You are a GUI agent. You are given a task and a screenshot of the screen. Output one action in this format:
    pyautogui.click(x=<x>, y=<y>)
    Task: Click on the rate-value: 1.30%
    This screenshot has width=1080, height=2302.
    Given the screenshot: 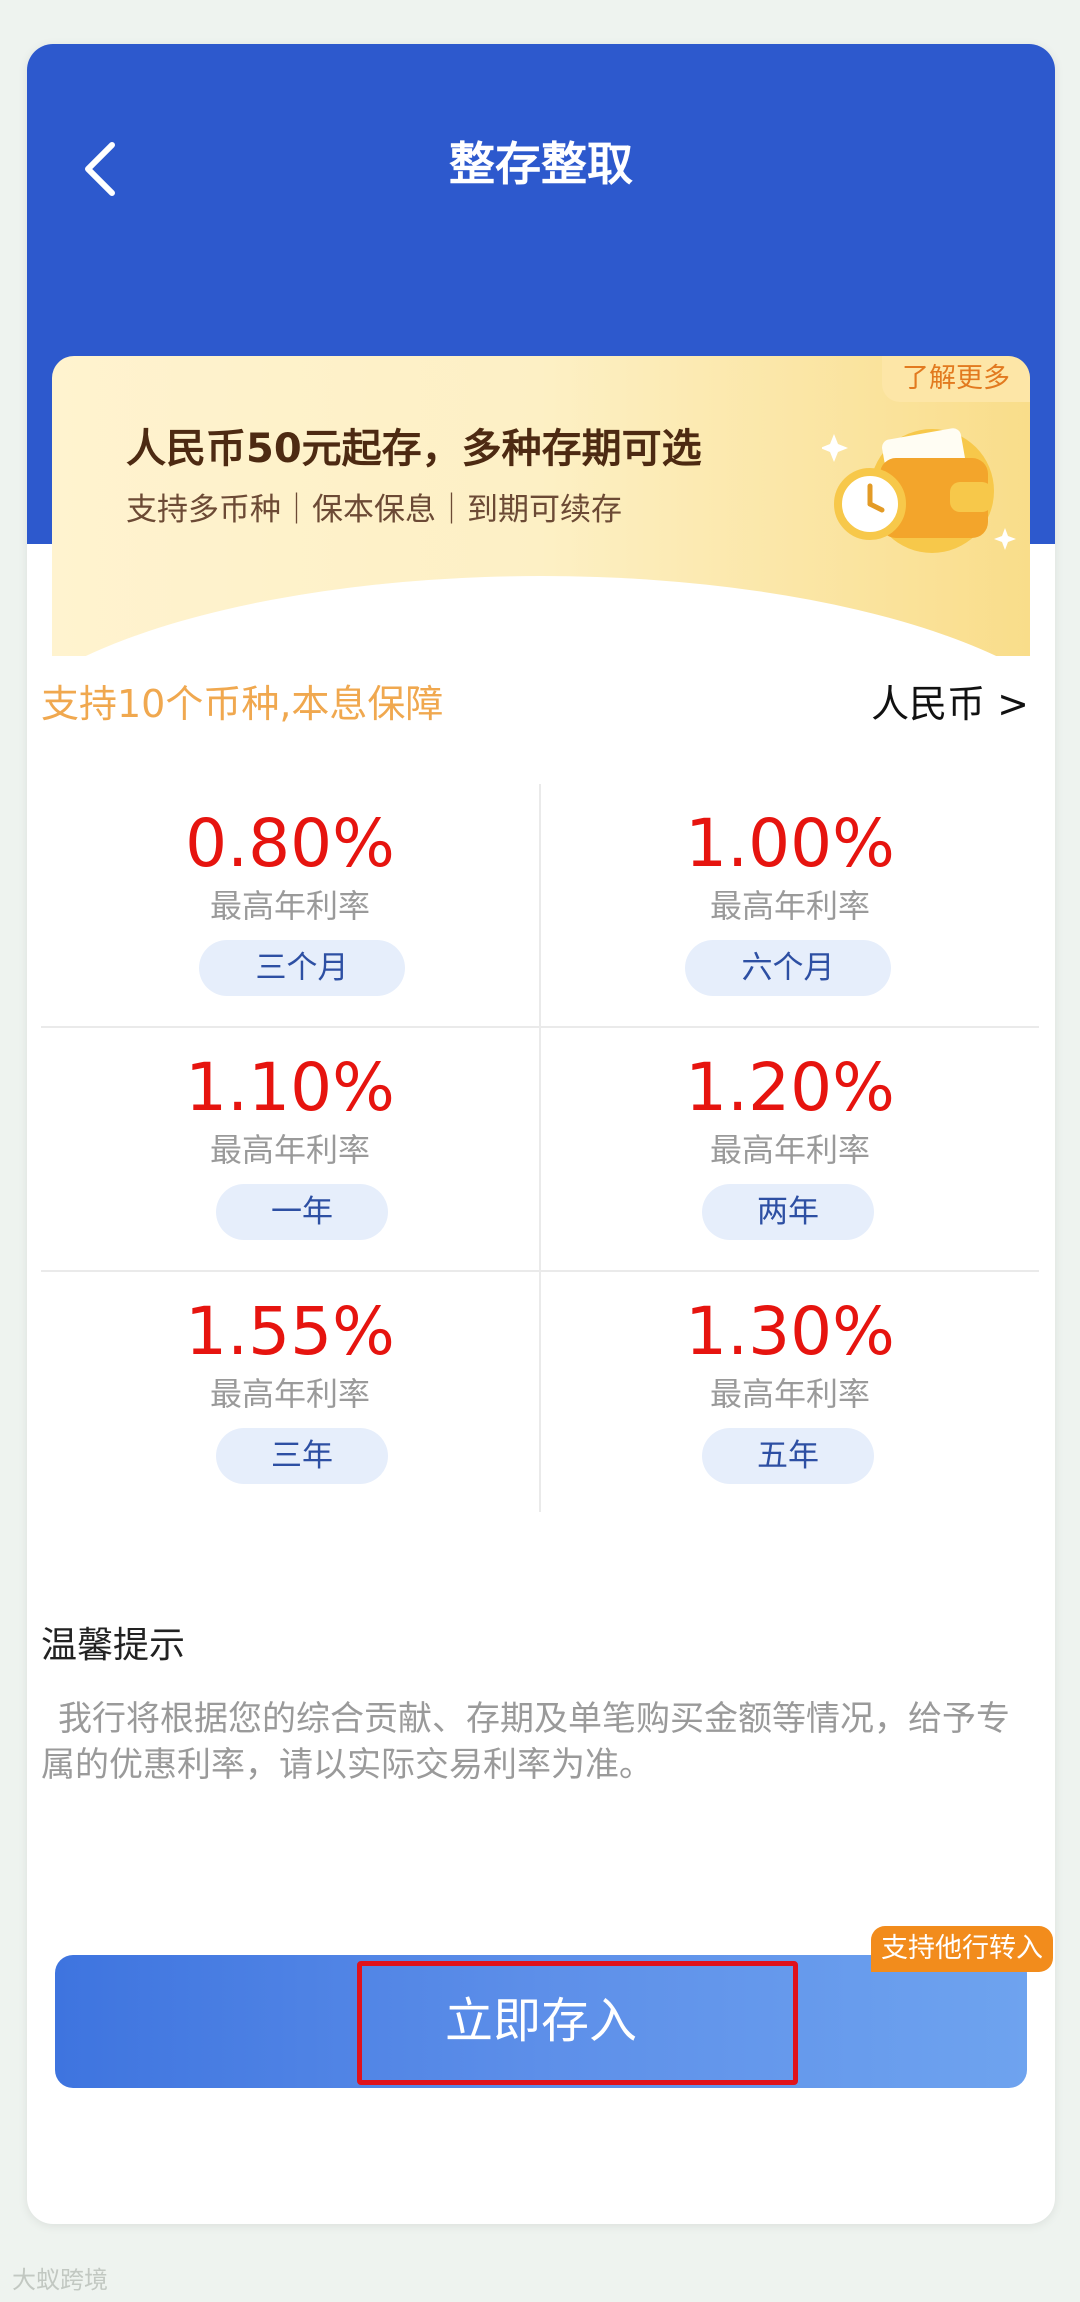 What is the action you would take?
    pyautogui.click(x=790, y=1331)
    